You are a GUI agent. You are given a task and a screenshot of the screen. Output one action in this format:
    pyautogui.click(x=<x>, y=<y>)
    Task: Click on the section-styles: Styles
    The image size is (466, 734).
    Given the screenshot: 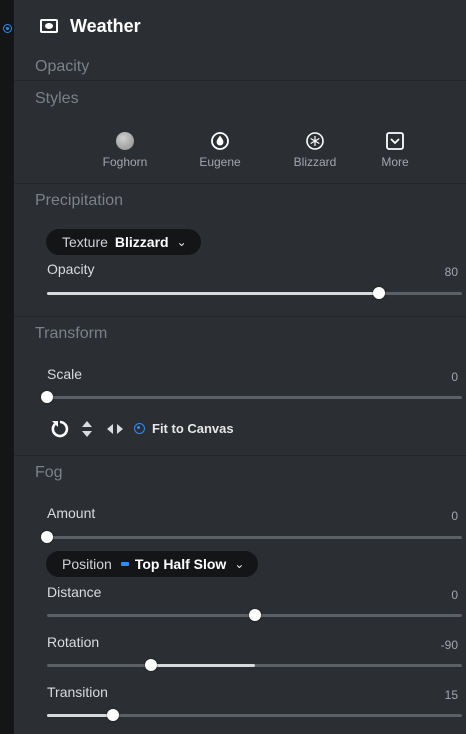 What is the action you would take?
    pyautogui.click(x=57, y=99)
    